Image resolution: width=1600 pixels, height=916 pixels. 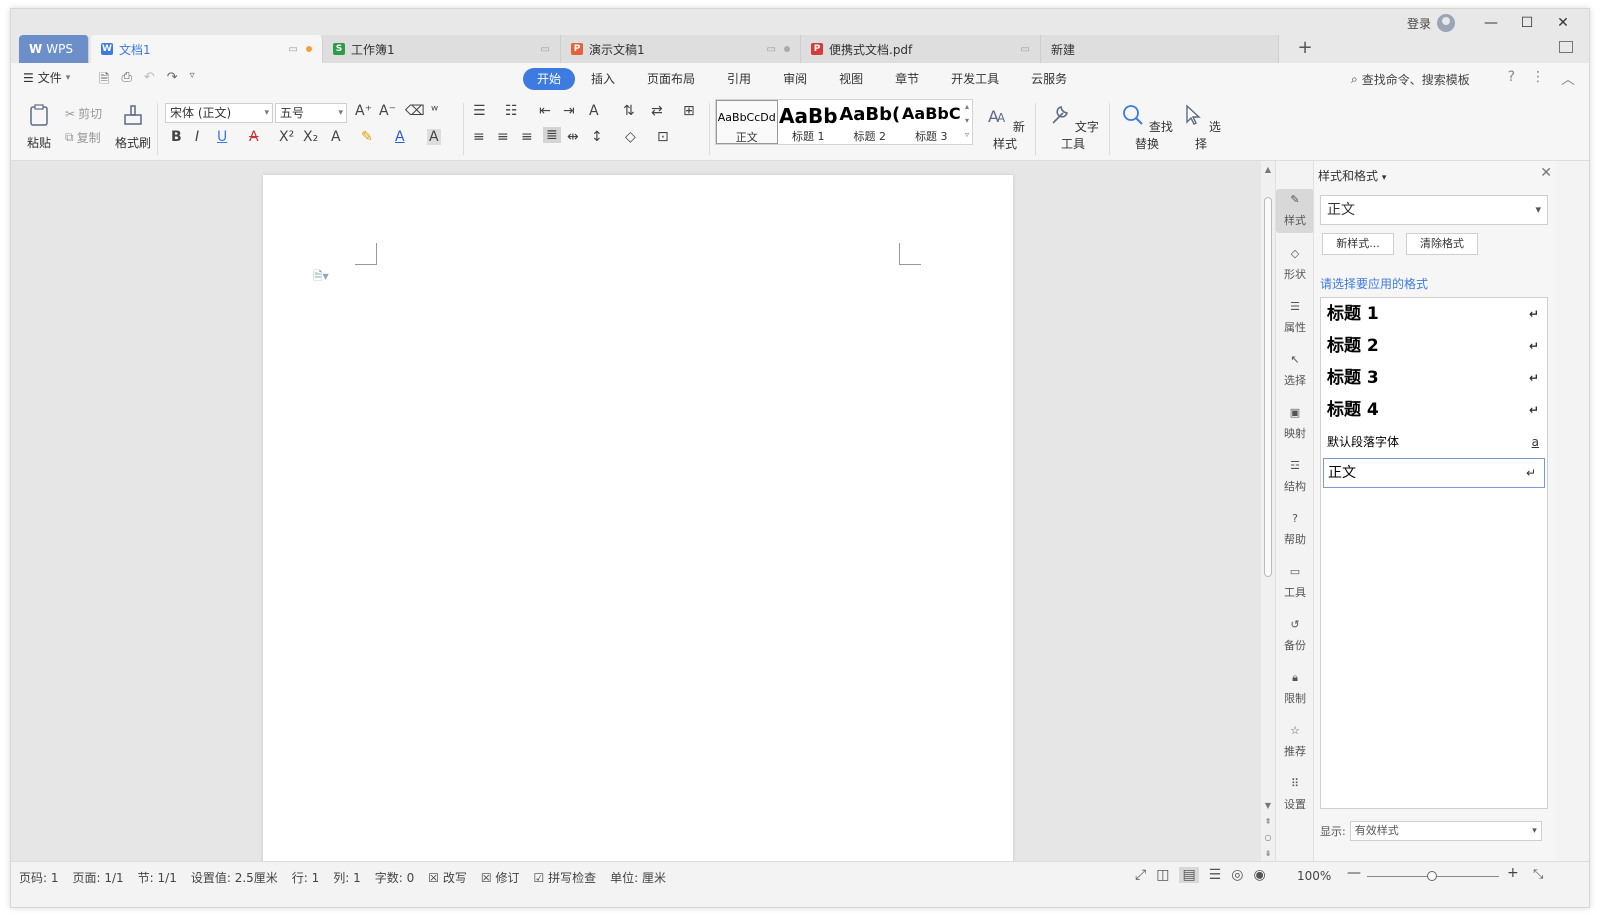 What do you see at coordinates (1527, 23) in the screenshot?
I see `maximize-button: ☐` at bounding box center [1527, 23].